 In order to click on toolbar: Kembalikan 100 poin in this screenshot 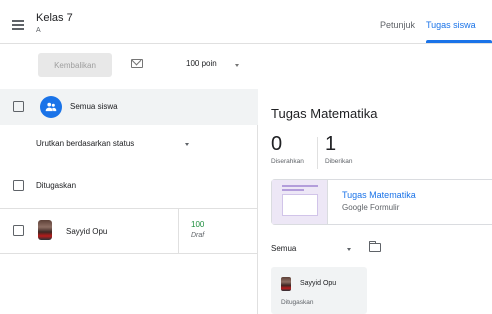, I will do `click(246, 67)`.